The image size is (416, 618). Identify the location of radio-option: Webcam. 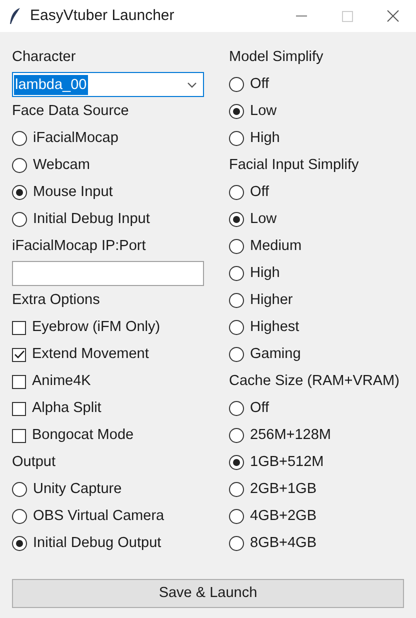
(51, 165).